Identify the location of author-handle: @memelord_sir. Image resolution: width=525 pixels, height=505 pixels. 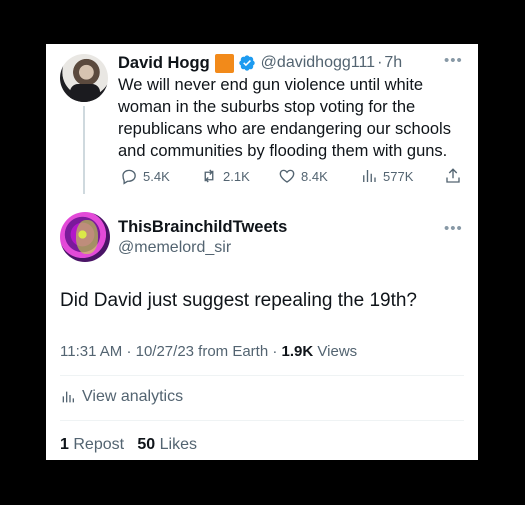
(174, 248).